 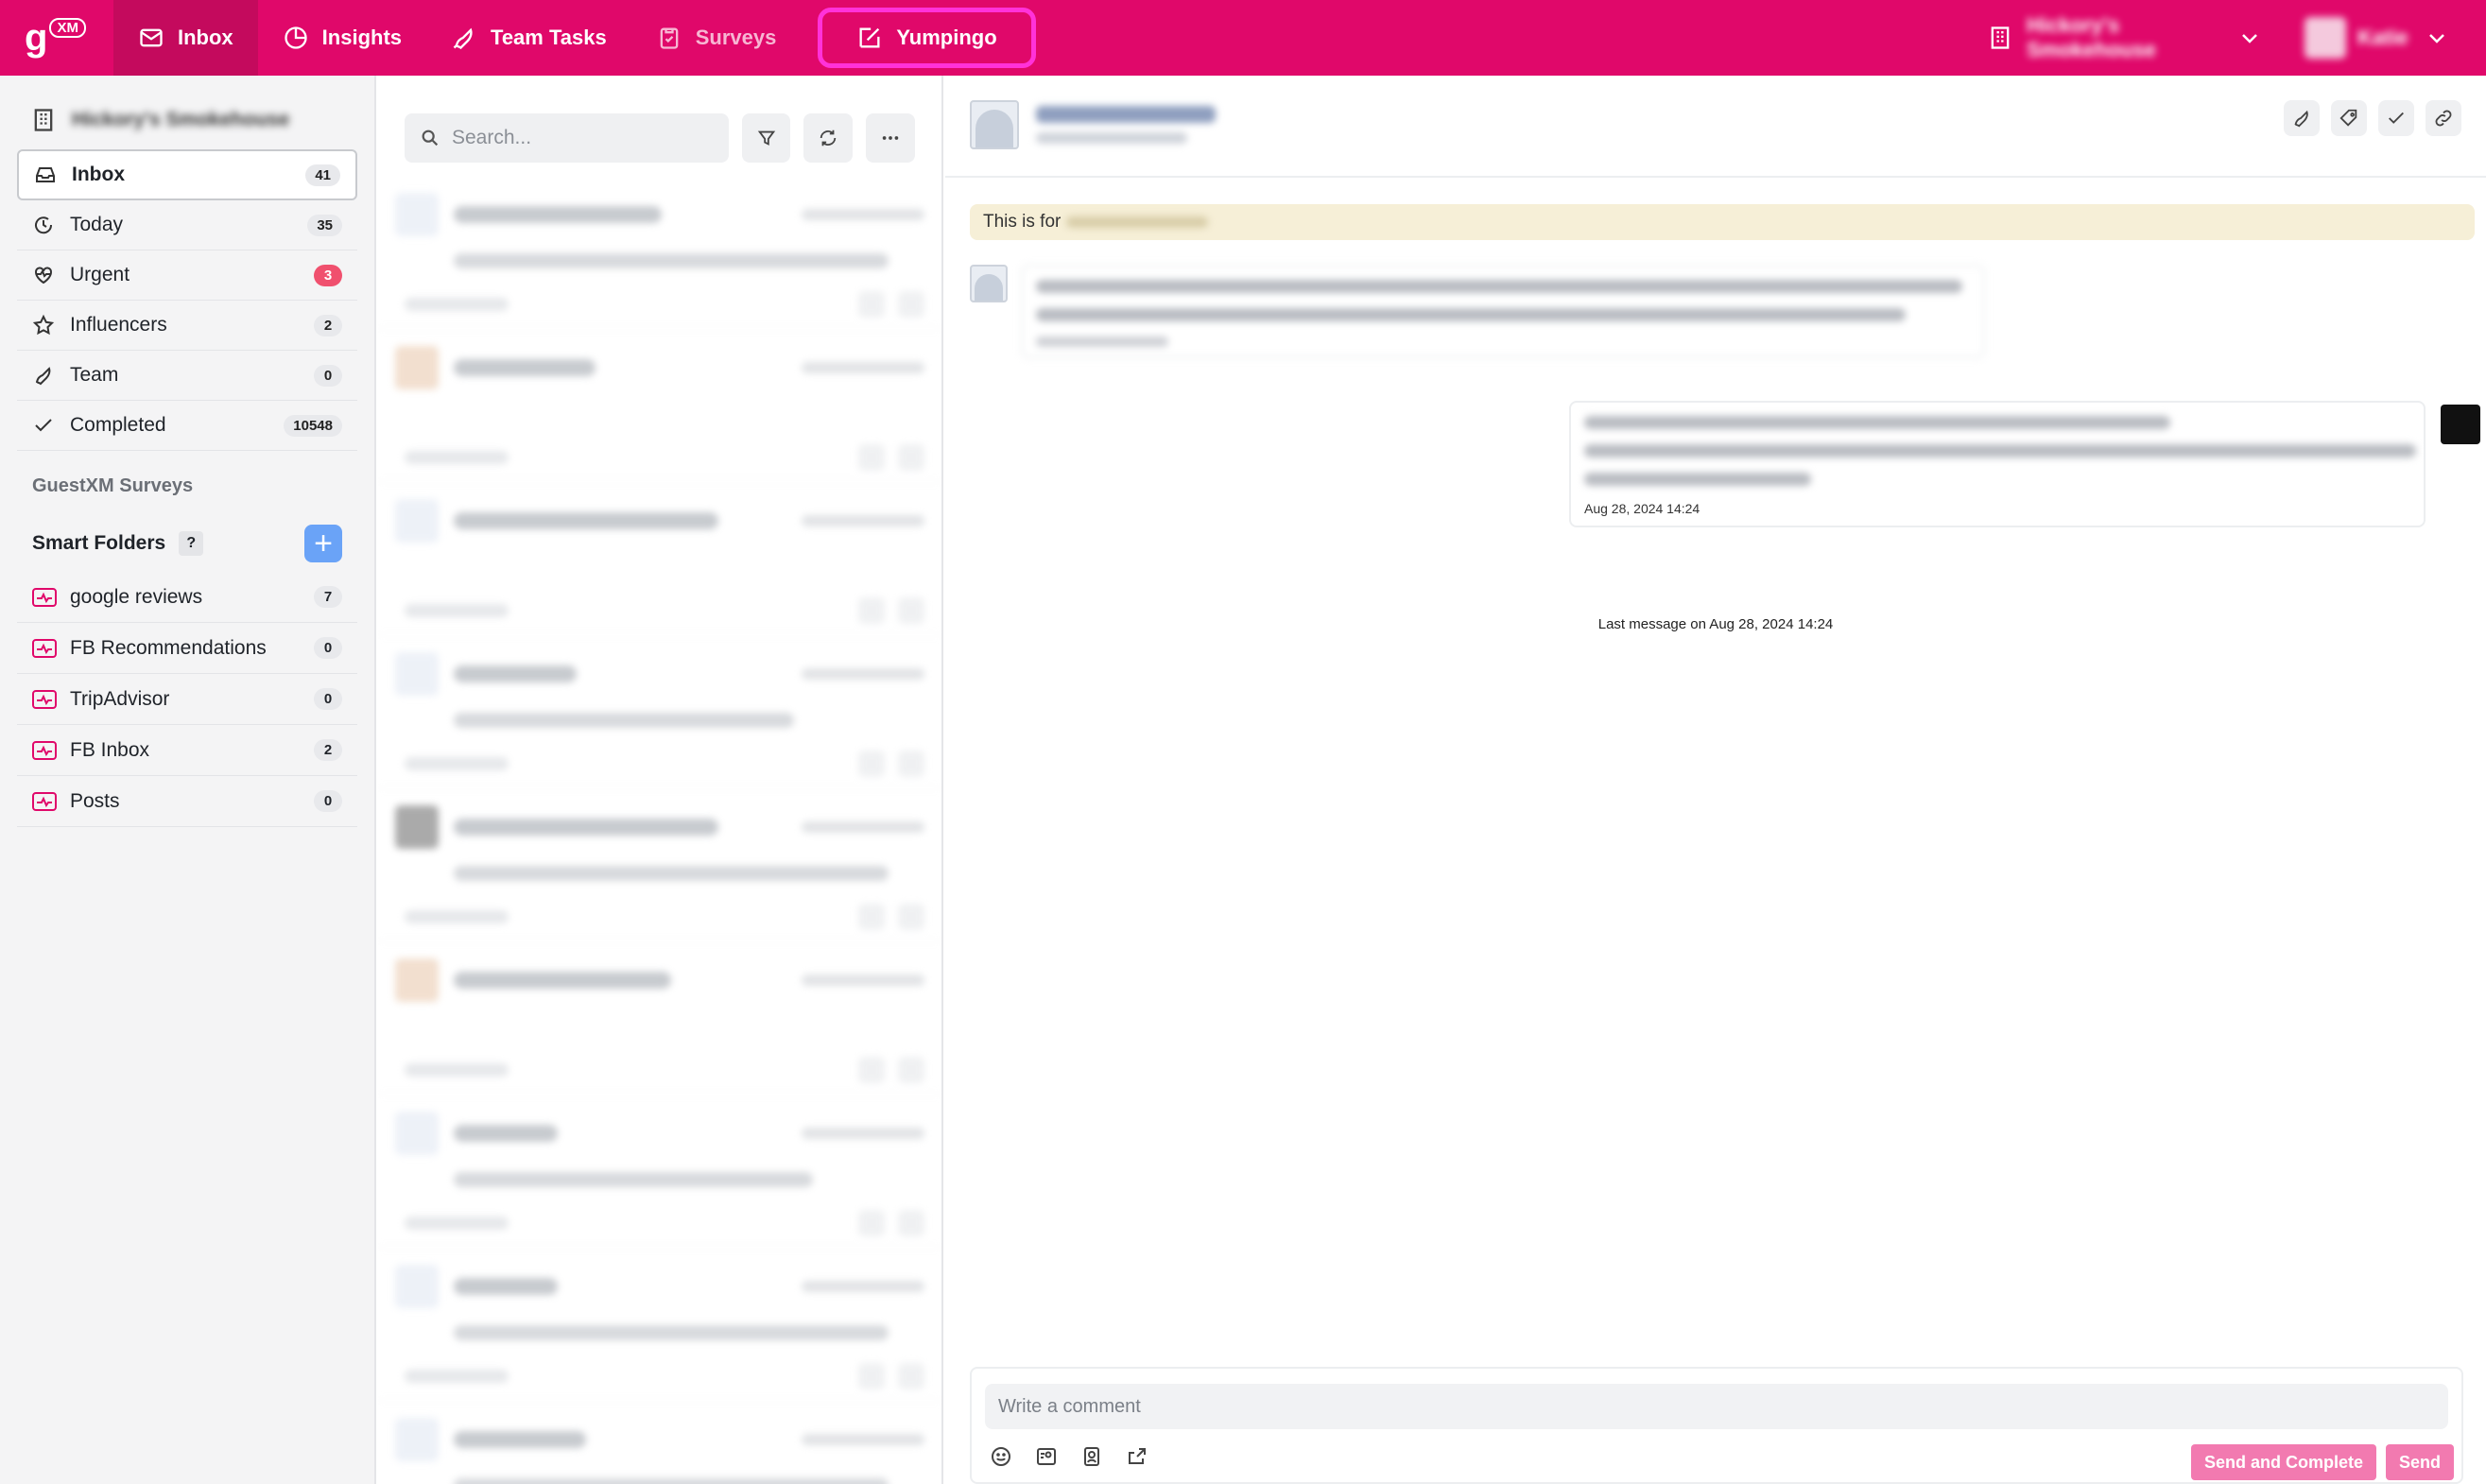 What do you see at coordinates (1717, 1407) in the screenshot?
I see `comment-input` at bounding box center [1717, 1407].